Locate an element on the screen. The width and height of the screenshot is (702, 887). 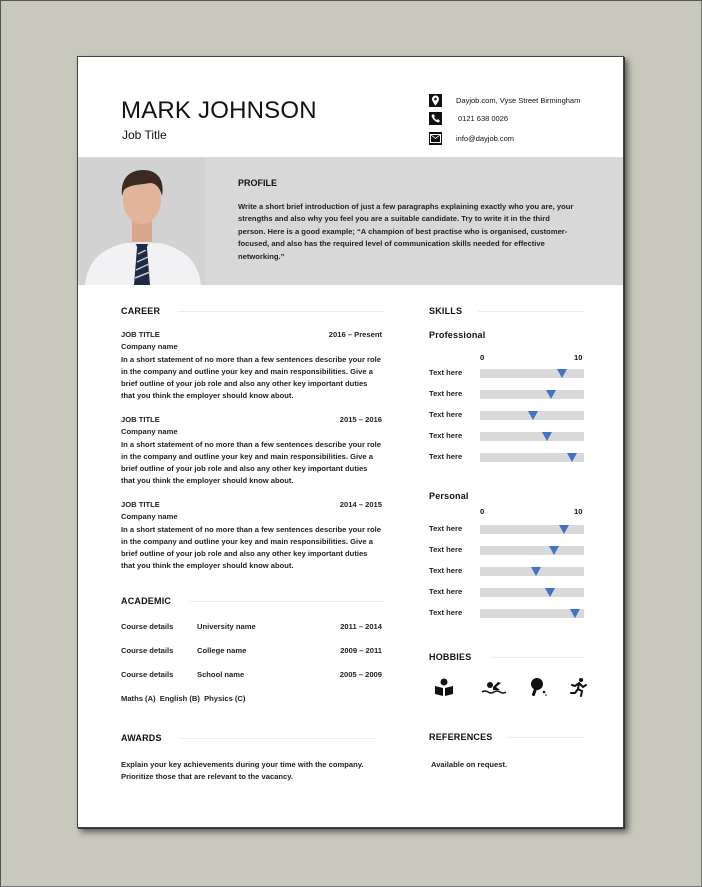
phone-icon is located at coordinates (435, 118).